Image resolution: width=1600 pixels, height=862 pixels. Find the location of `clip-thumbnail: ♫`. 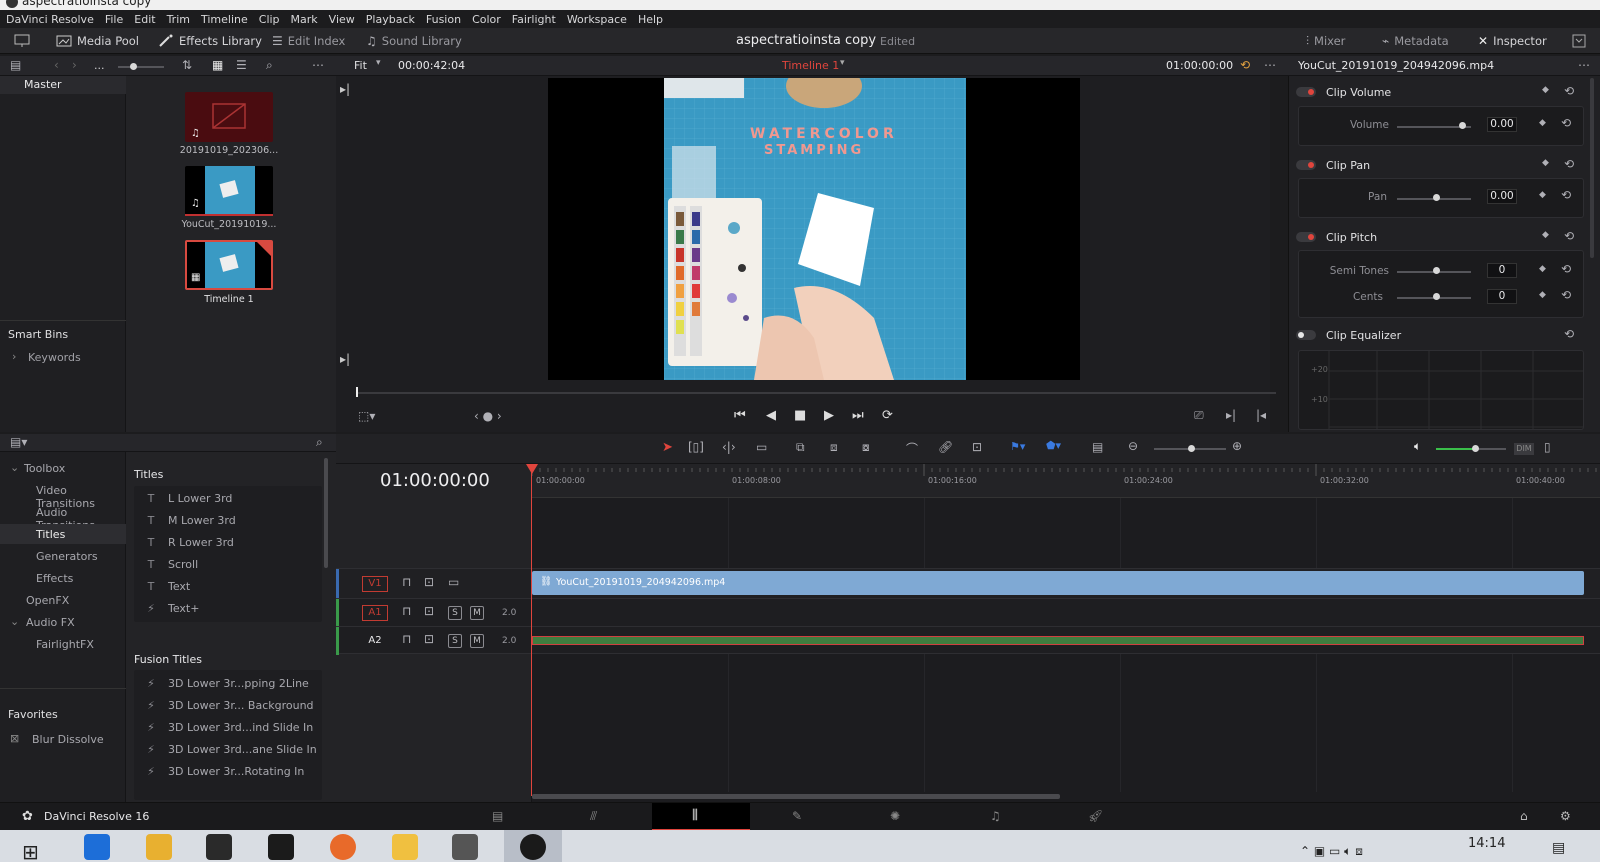

clip-thumbnail: ♫ is located at coordinates (229, 117).